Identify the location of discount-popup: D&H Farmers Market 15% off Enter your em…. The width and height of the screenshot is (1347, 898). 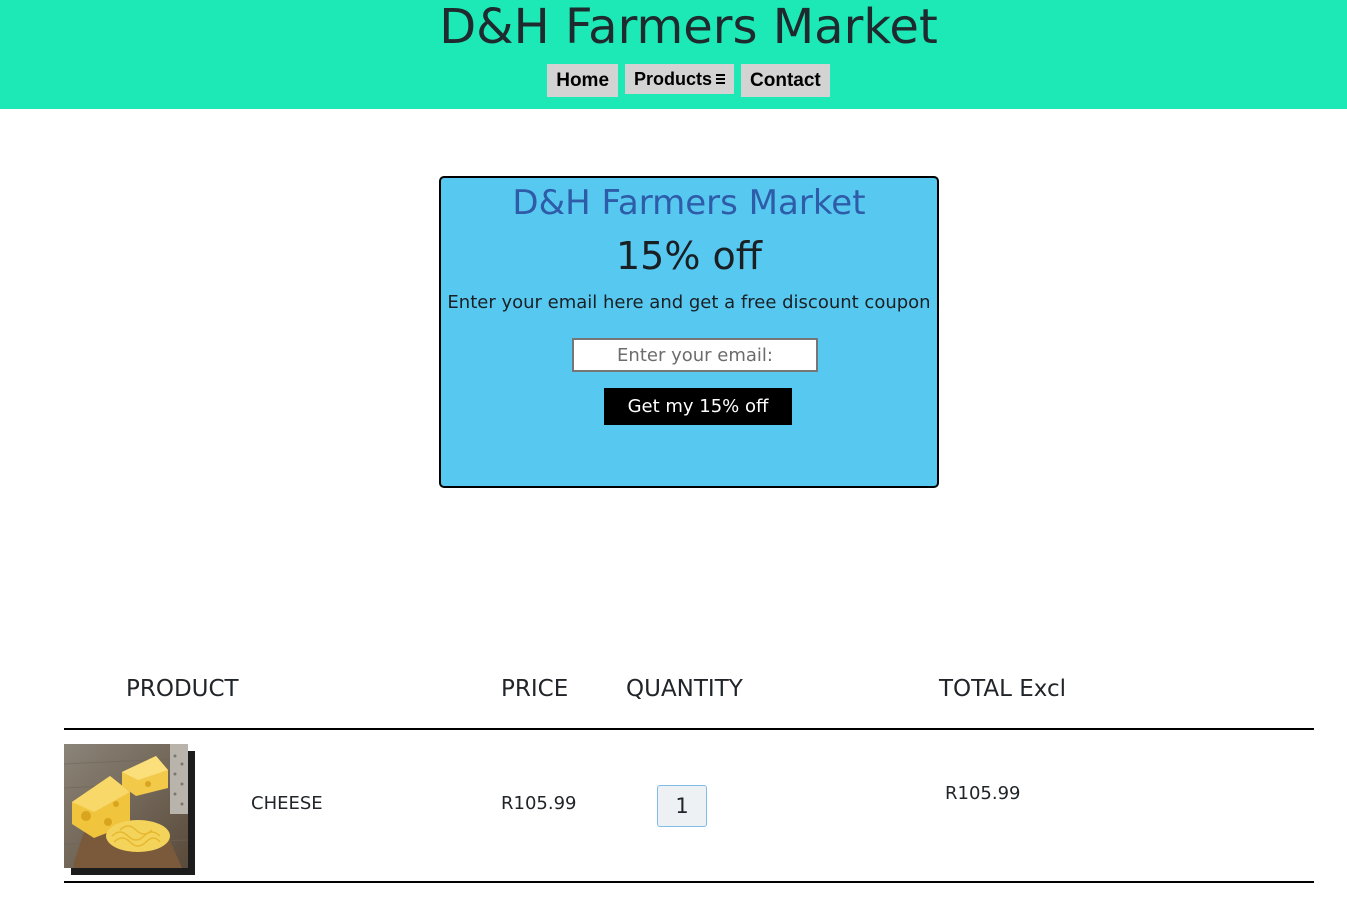
(689, 332).